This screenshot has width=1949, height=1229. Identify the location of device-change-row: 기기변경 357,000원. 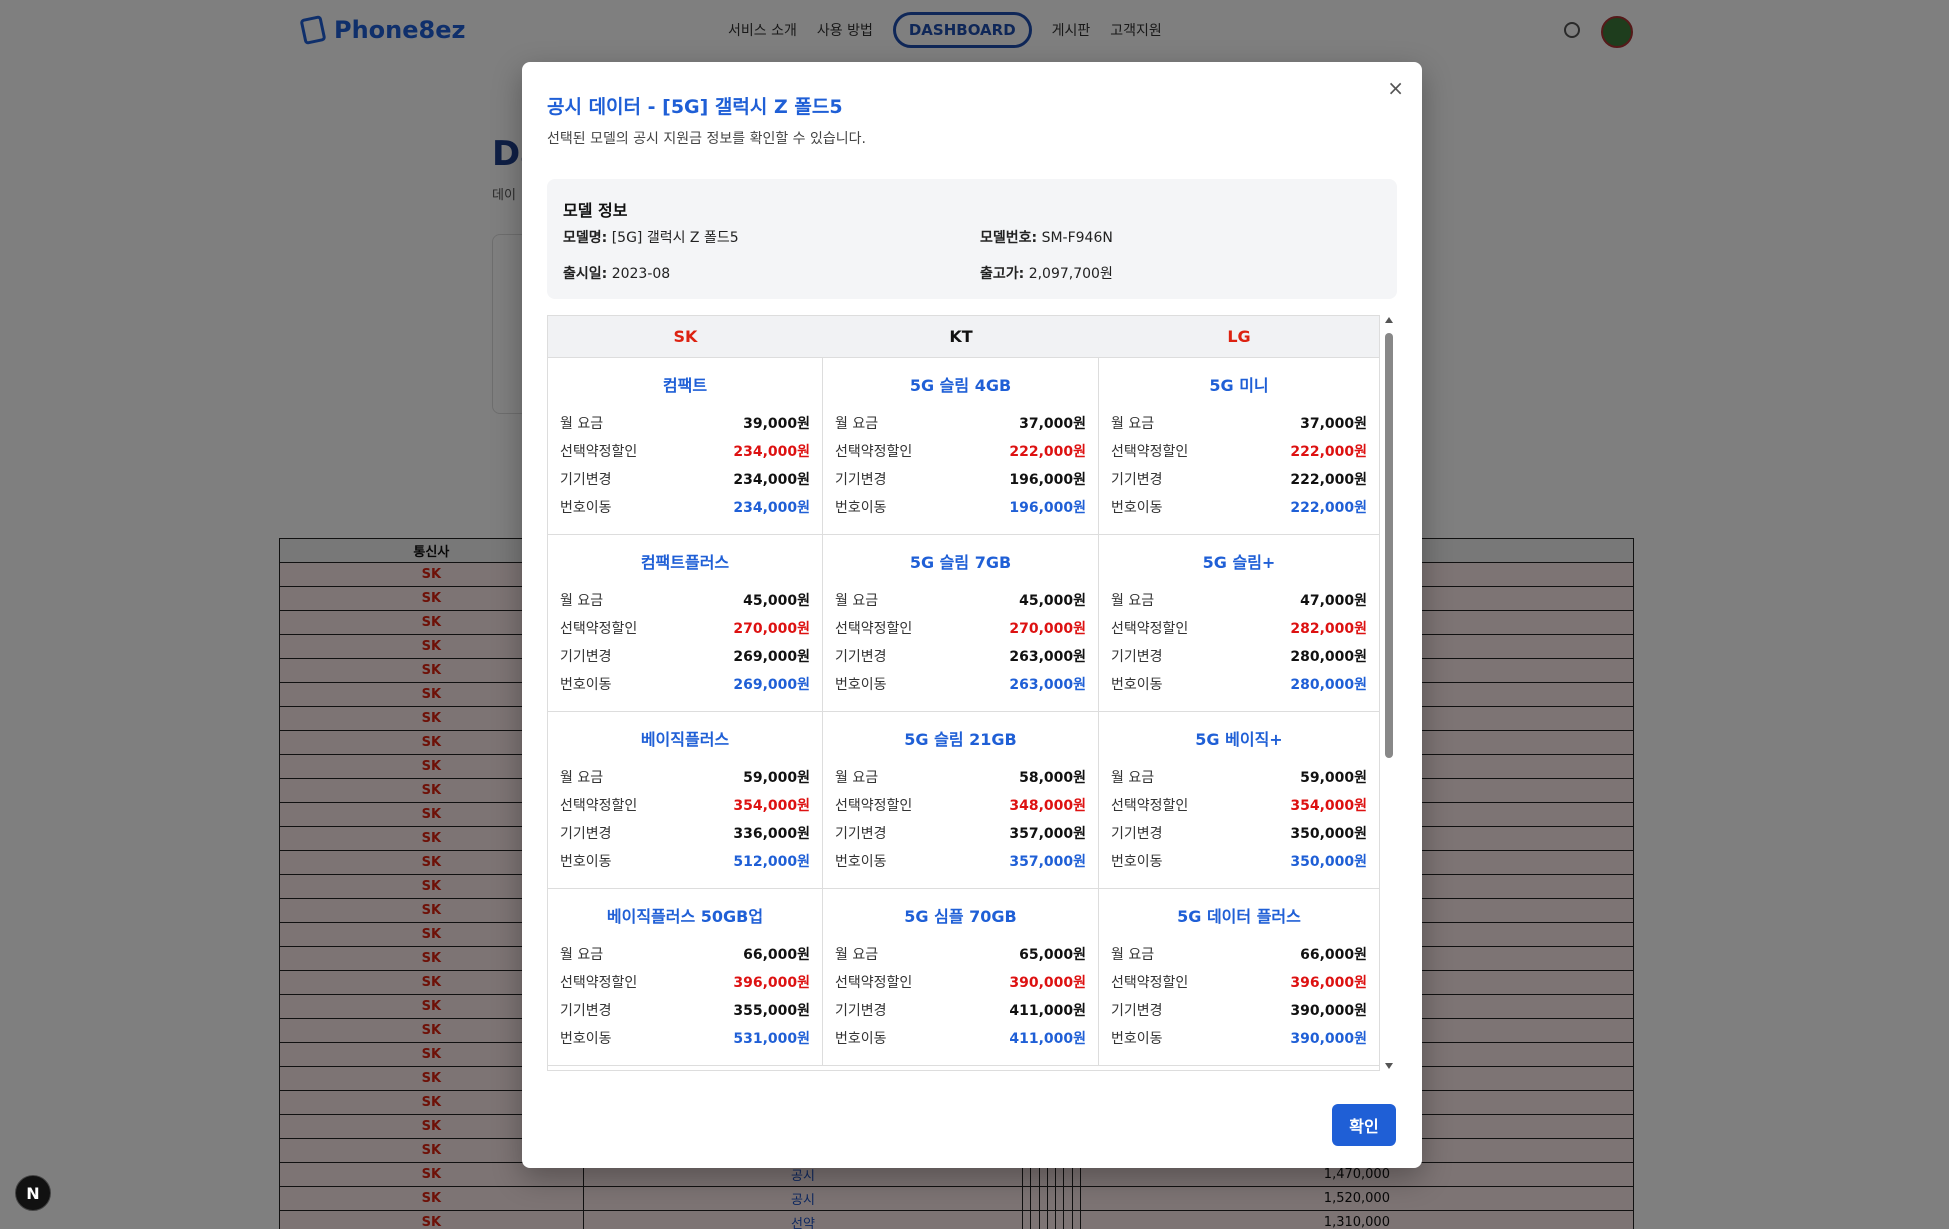
(960, 834).